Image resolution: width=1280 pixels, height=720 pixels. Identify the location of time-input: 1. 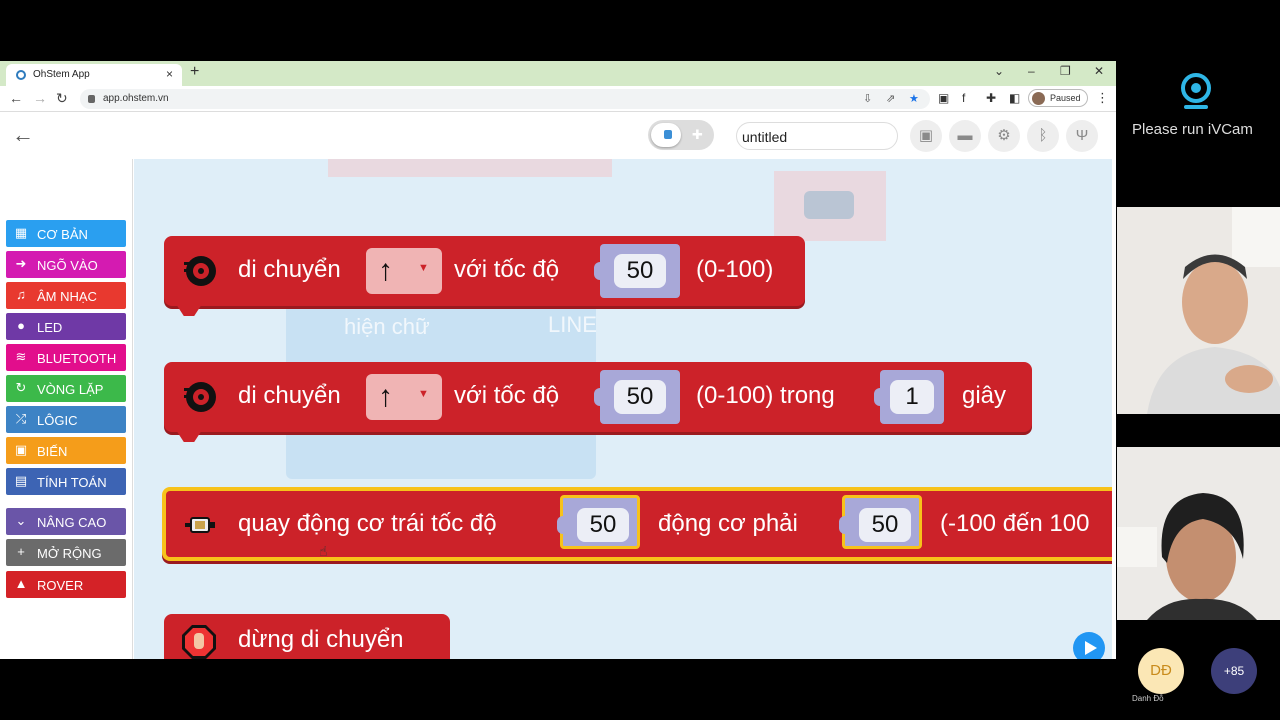
(909, 397).